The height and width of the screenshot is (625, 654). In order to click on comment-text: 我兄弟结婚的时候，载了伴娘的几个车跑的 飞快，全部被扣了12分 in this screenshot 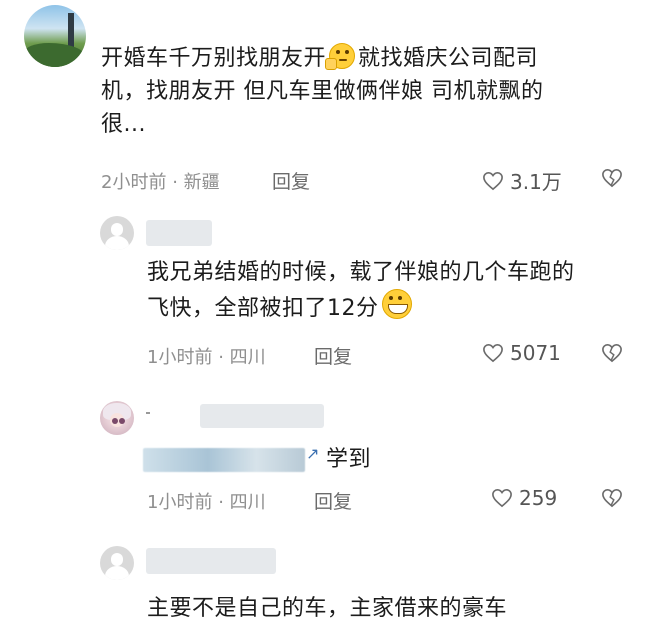, I will do `click(361, 290)`.